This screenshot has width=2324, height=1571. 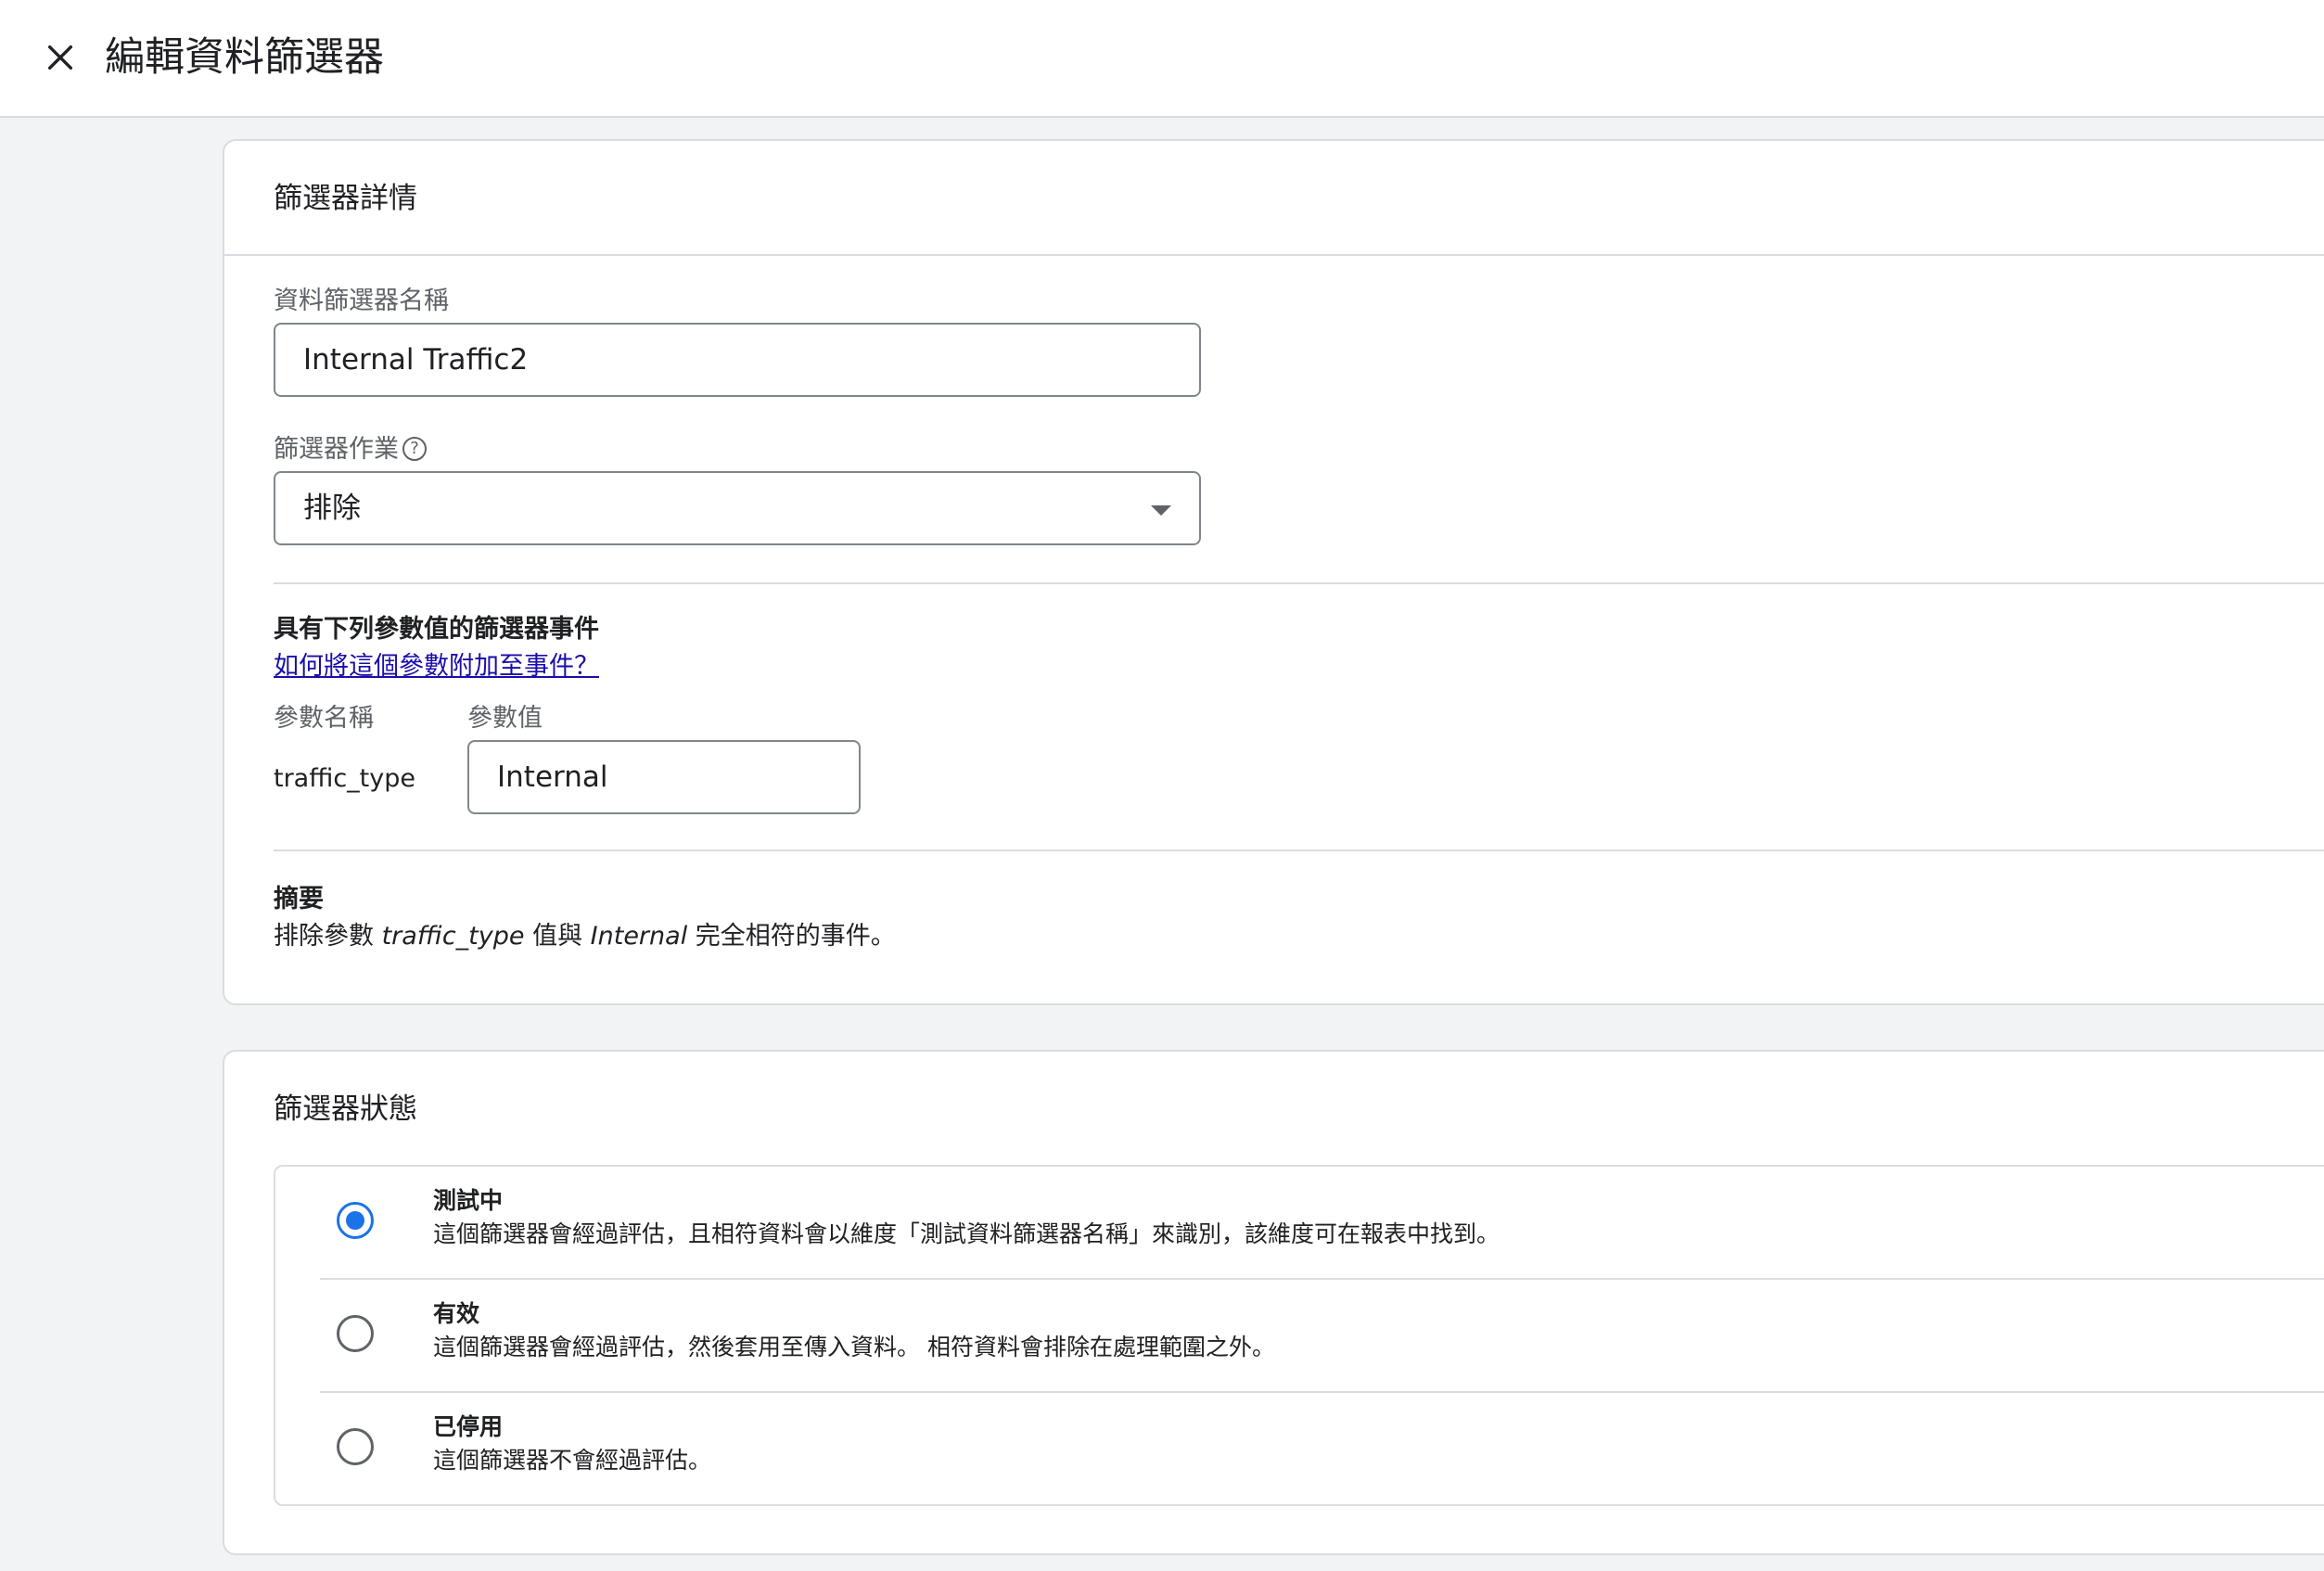 I want to click on status-option-active: 有效 這個篩選器會經過評估，然後套用至傳入資料。 相符資料會排除在處理範圍之外。, so click(x=1299, y=1337).